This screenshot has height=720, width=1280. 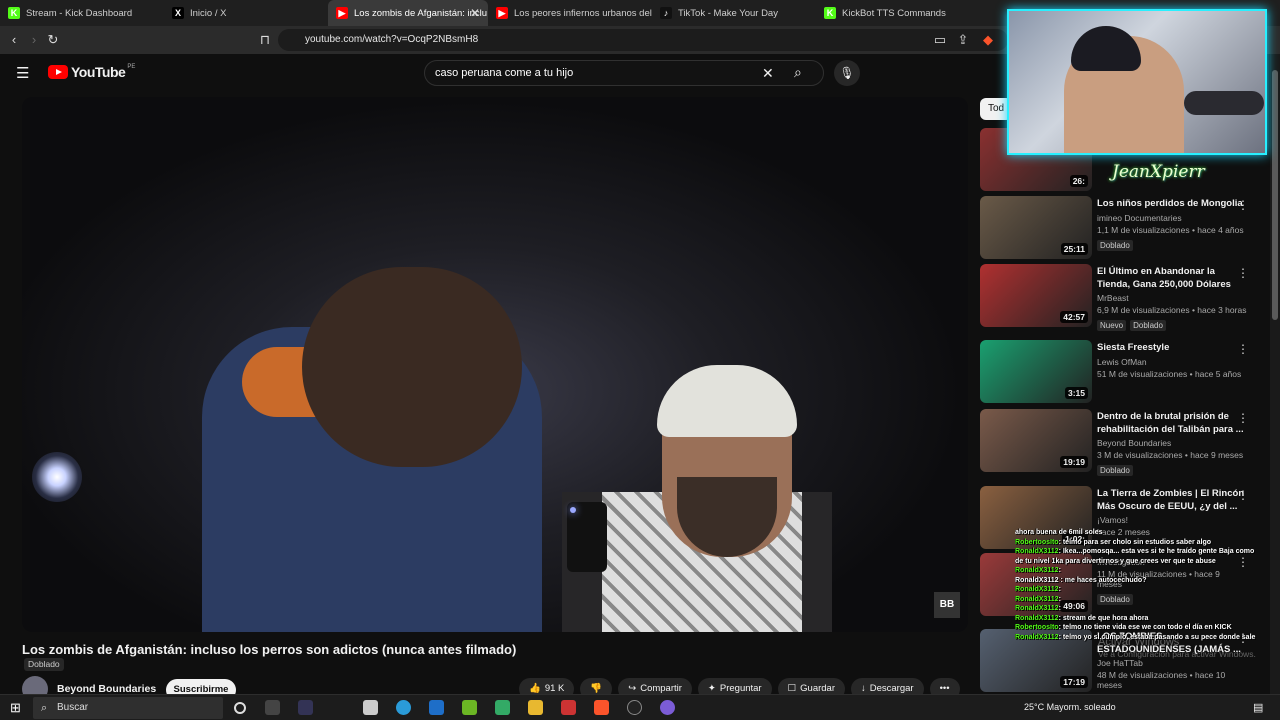 What do you see at coordinates (1258, 707) in the screenshot?
I see `notification-icon: ▤` at bounding box center [1258, 707].